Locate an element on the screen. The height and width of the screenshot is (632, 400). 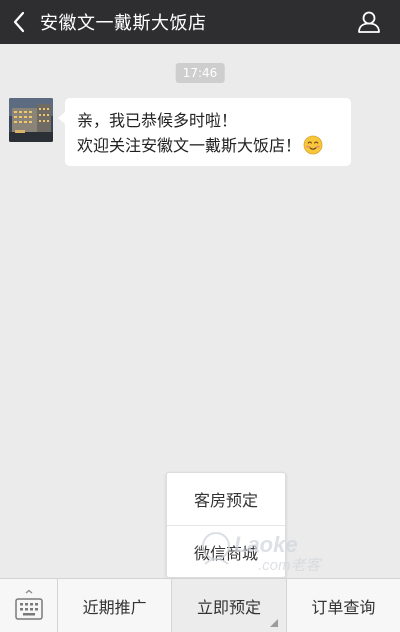
keyboard-icon is located at coordinates (28, 604).